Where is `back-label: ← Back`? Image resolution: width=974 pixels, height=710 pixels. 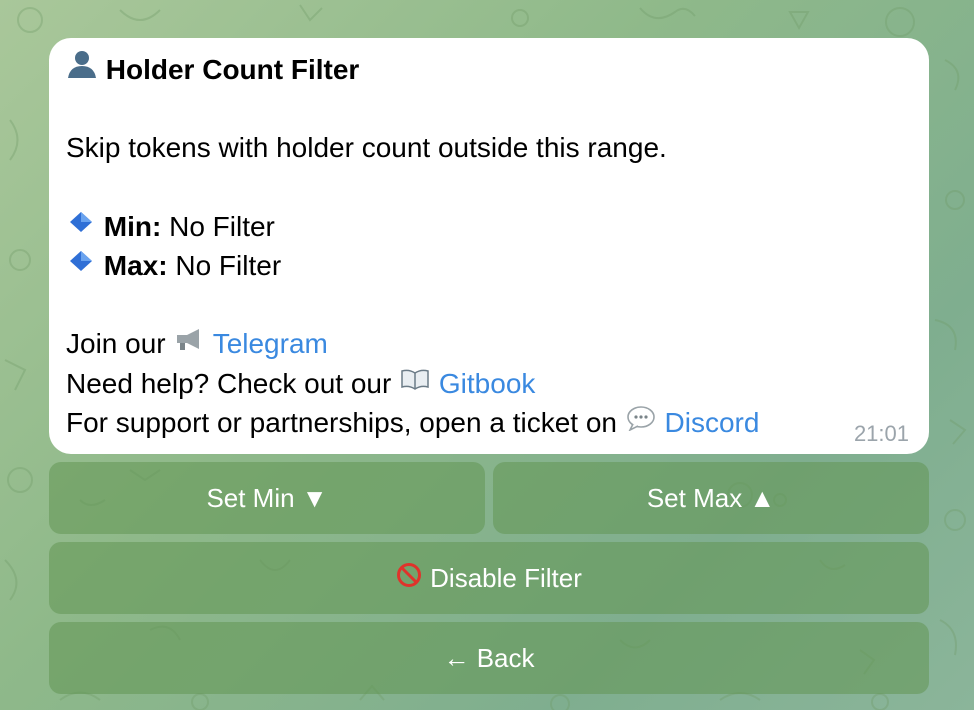
back-label: ← Back is located at coordinates (489, 657).